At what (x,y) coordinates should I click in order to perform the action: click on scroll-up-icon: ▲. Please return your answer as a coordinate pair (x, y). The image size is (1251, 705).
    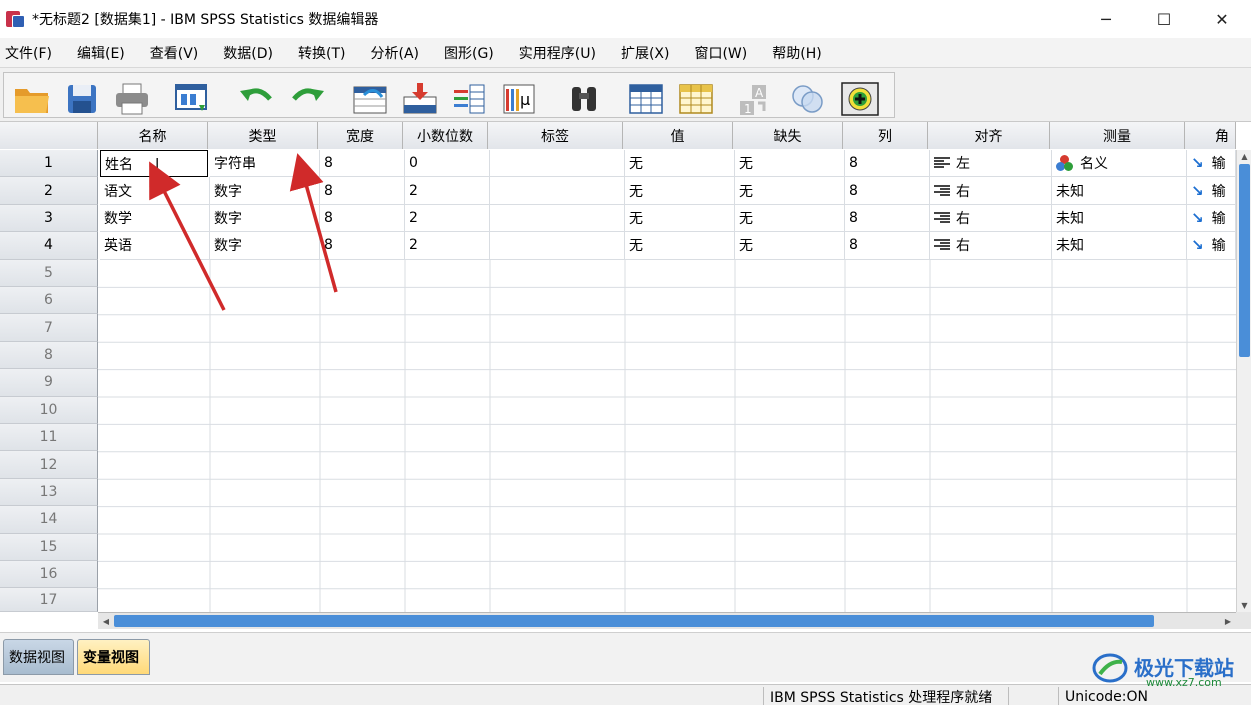
    Looking at the image, I should click on (1244, 156).